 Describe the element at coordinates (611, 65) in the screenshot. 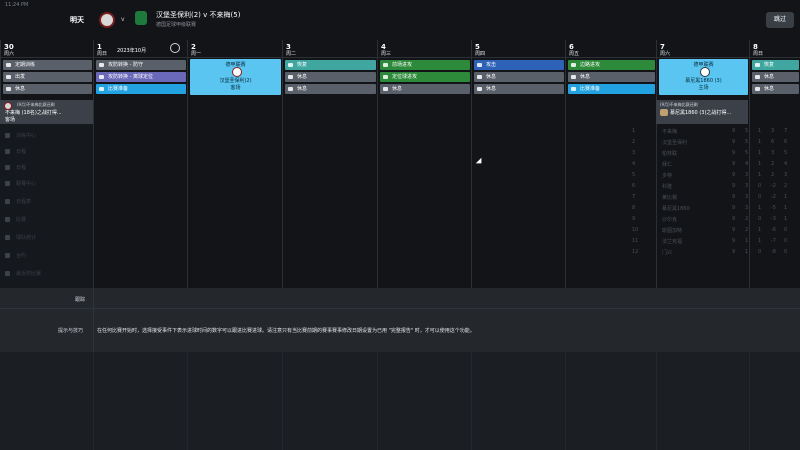

I see `session-chip: 边路进攻` at that location.